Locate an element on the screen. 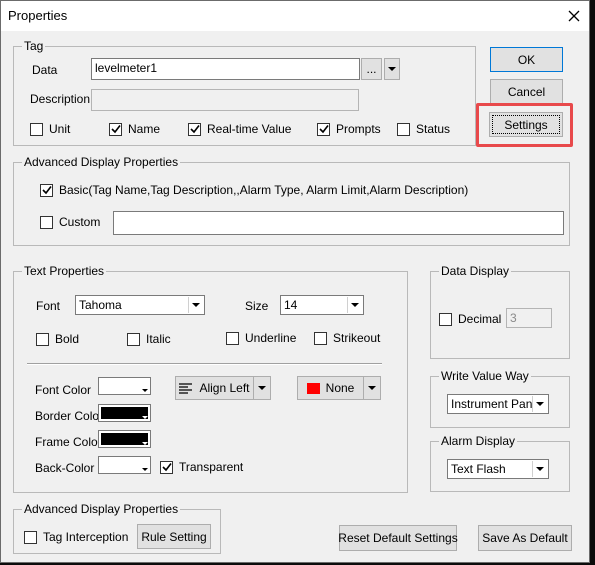 Image resolution: width=595 pixels, height=565 pixels. name-checkbox-box is located at coordinates (115, 129).